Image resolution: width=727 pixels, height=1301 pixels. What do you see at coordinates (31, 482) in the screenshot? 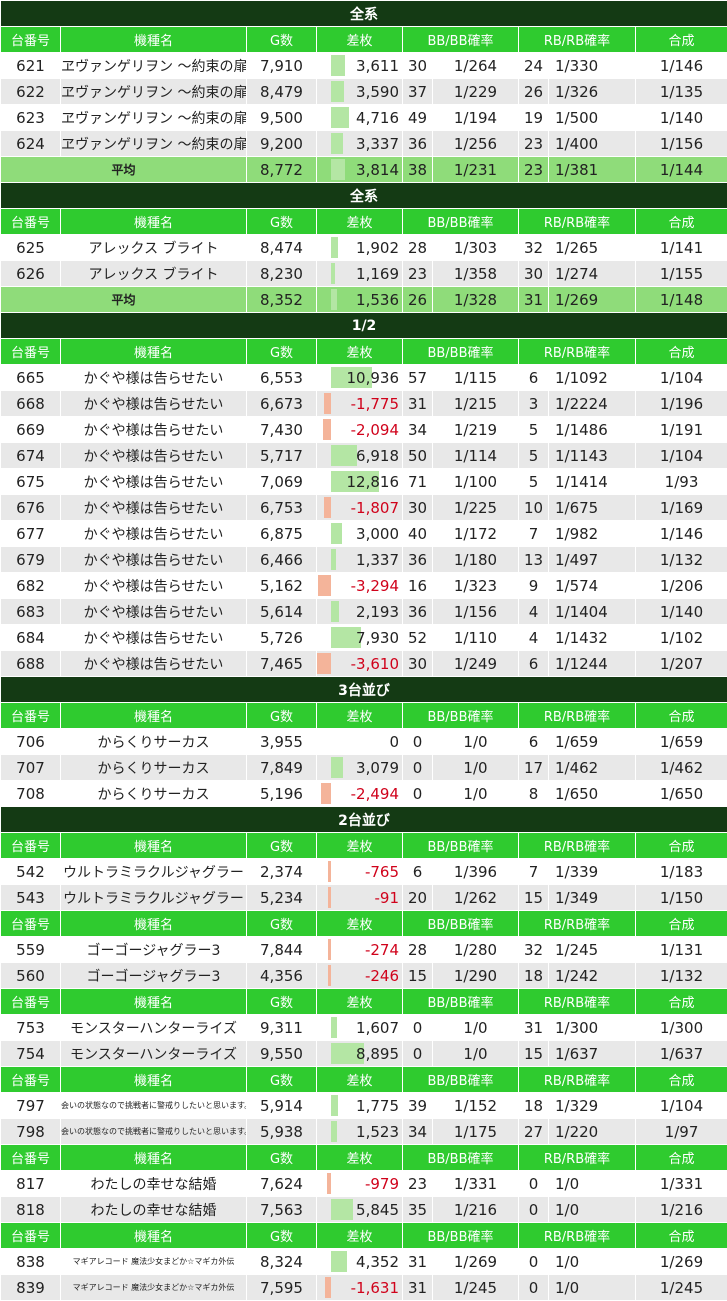
I see `machine-number: 675` at bounding box center [31, 482].